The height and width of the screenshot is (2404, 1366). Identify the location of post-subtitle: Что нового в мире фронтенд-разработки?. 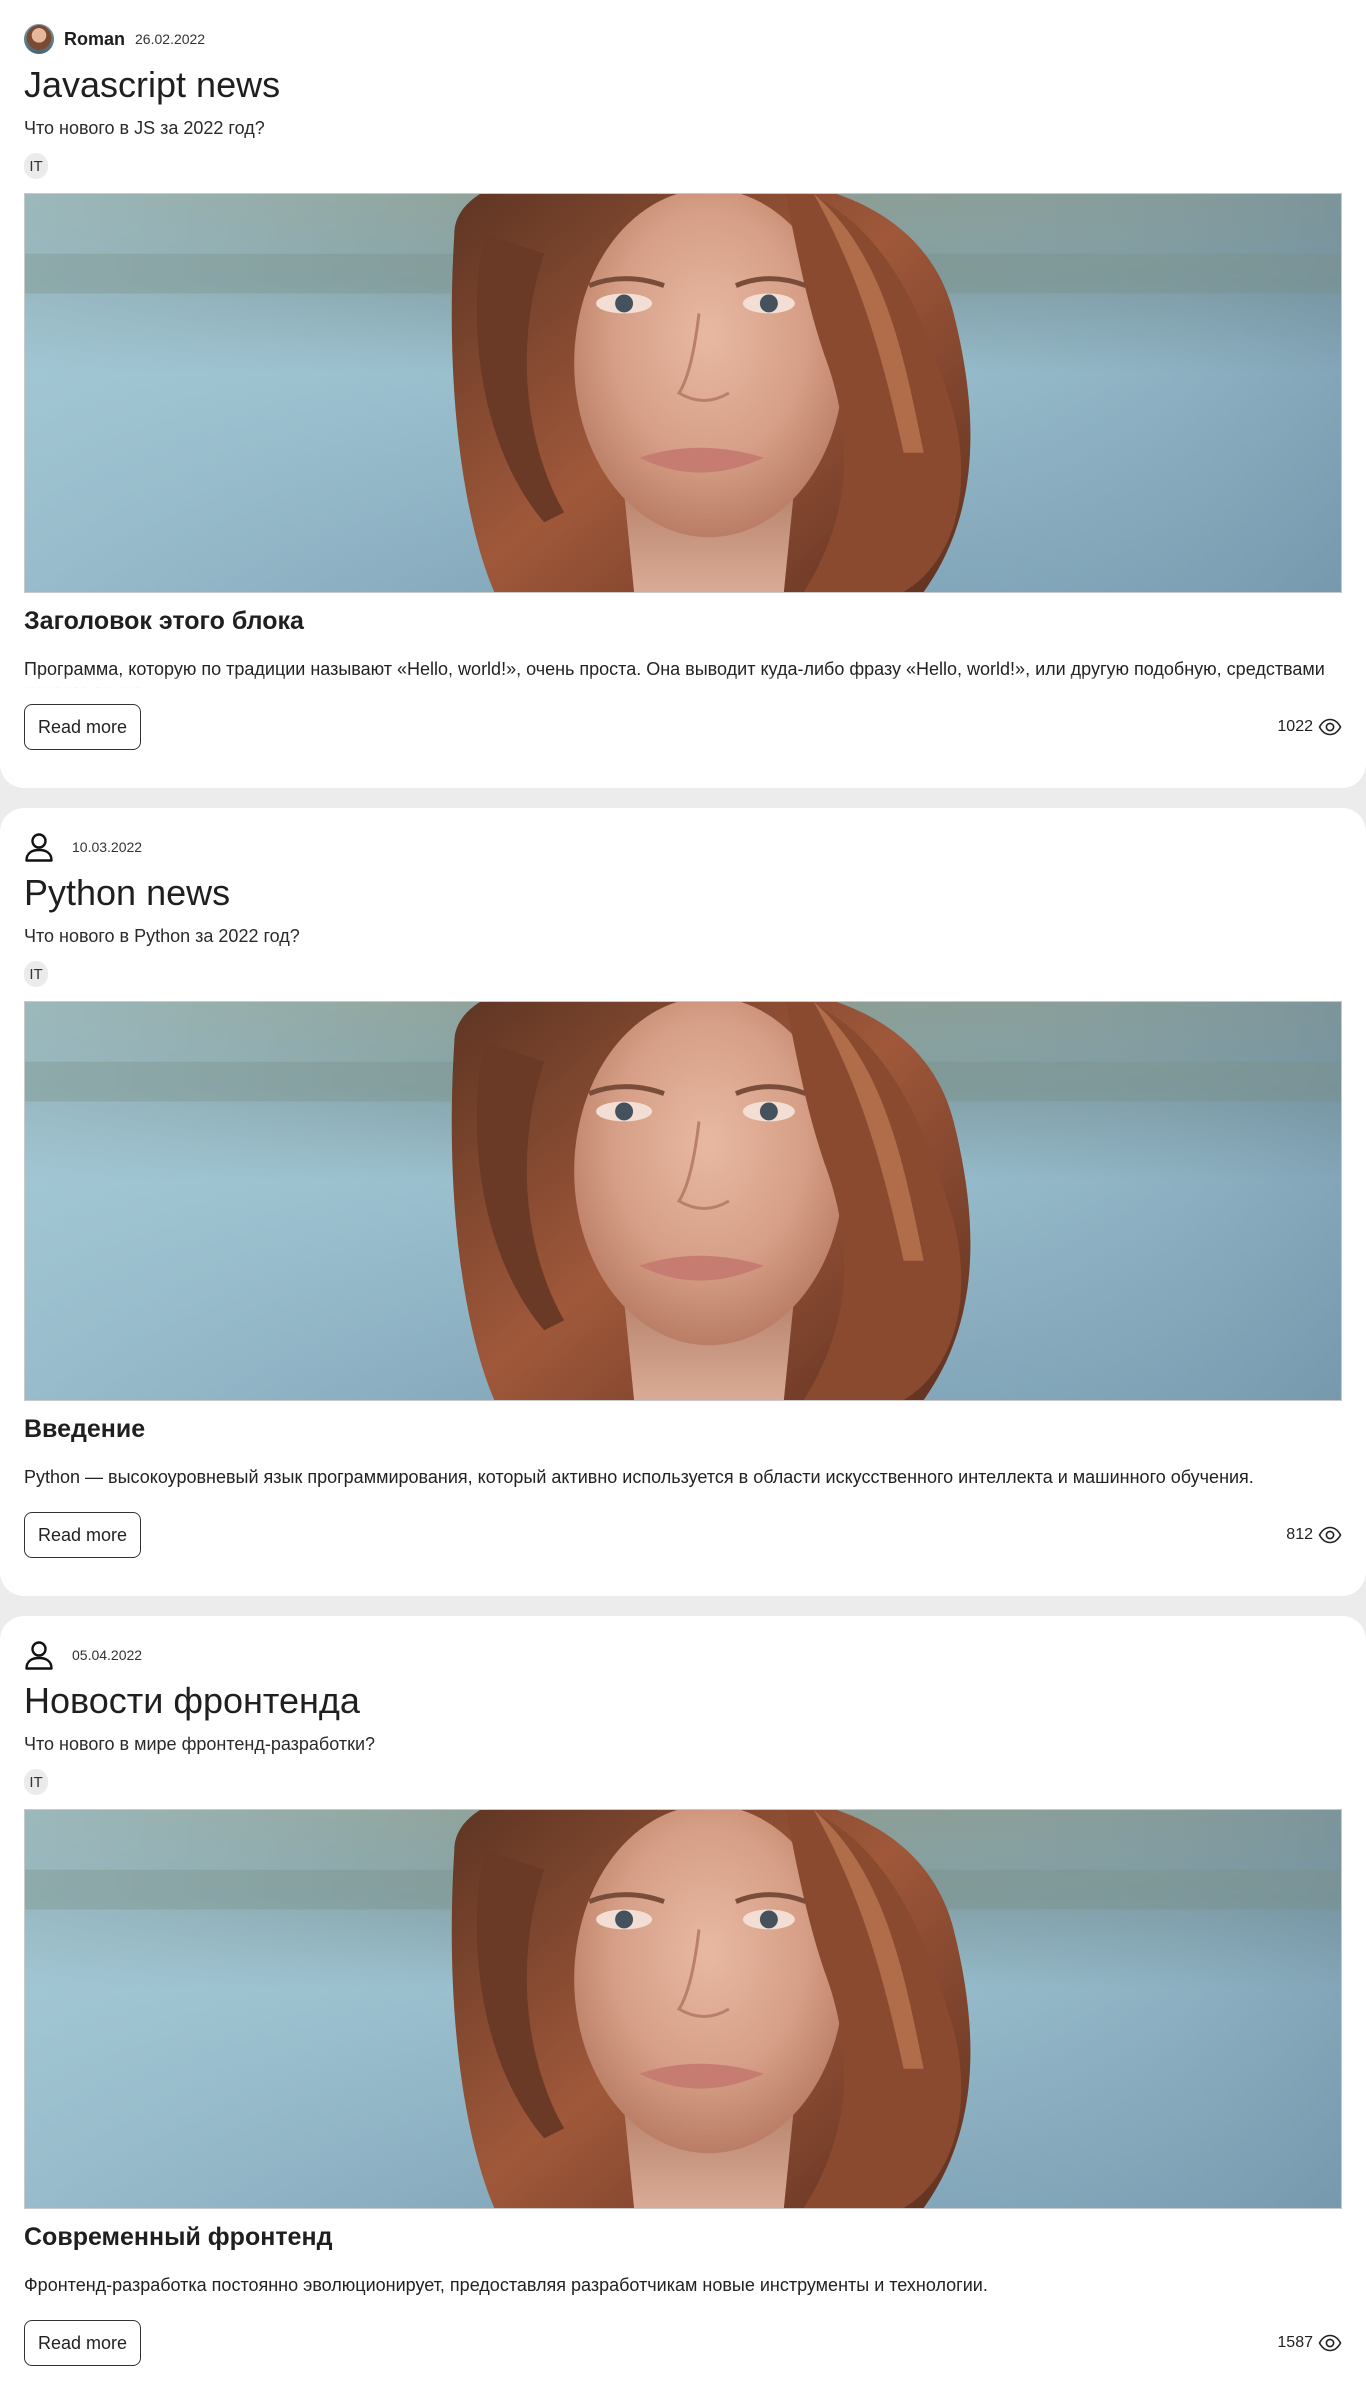
(200, 1744).